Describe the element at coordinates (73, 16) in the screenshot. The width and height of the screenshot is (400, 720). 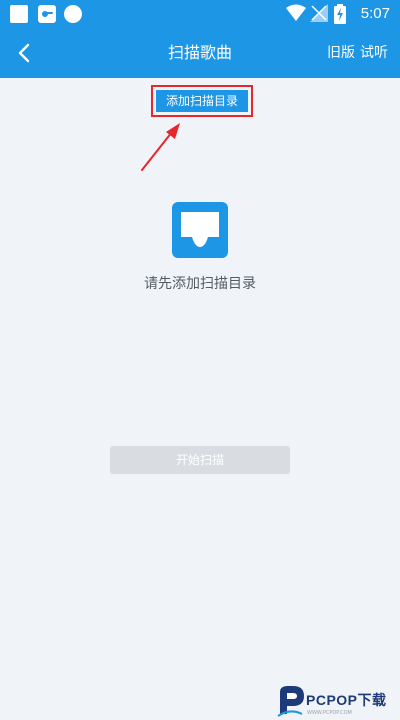
I see `circle-notification-icon` at that location.